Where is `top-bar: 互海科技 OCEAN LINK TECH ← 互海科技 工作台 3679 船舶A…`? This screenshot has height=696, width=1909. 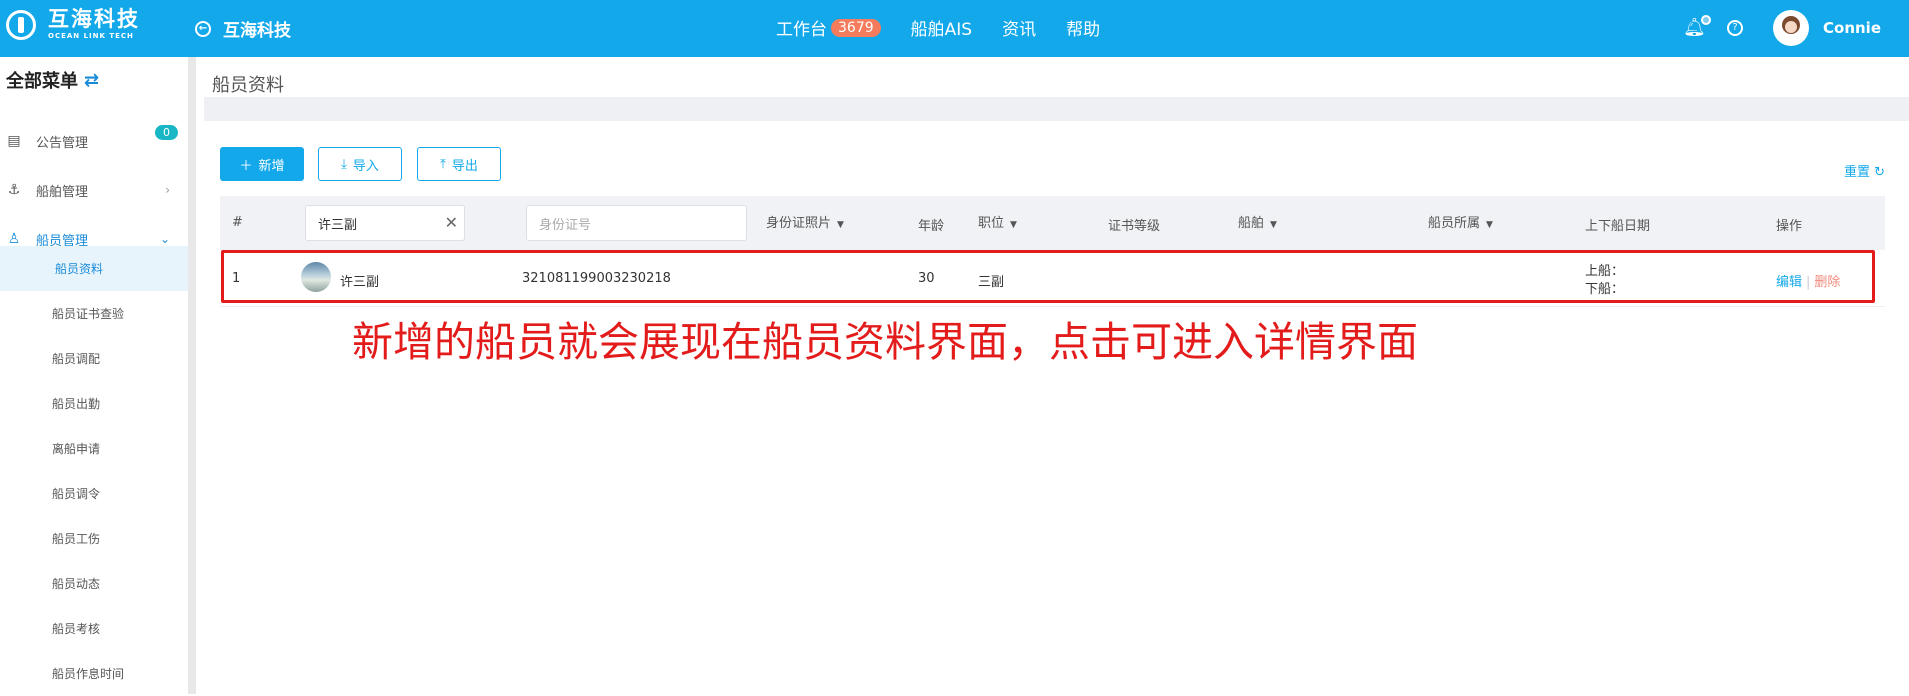
top-bar: 互海科技 OCEAN LINK TECH ← 互海科技 工作台 3679 船舶A… is located at coordinates (954, 28).